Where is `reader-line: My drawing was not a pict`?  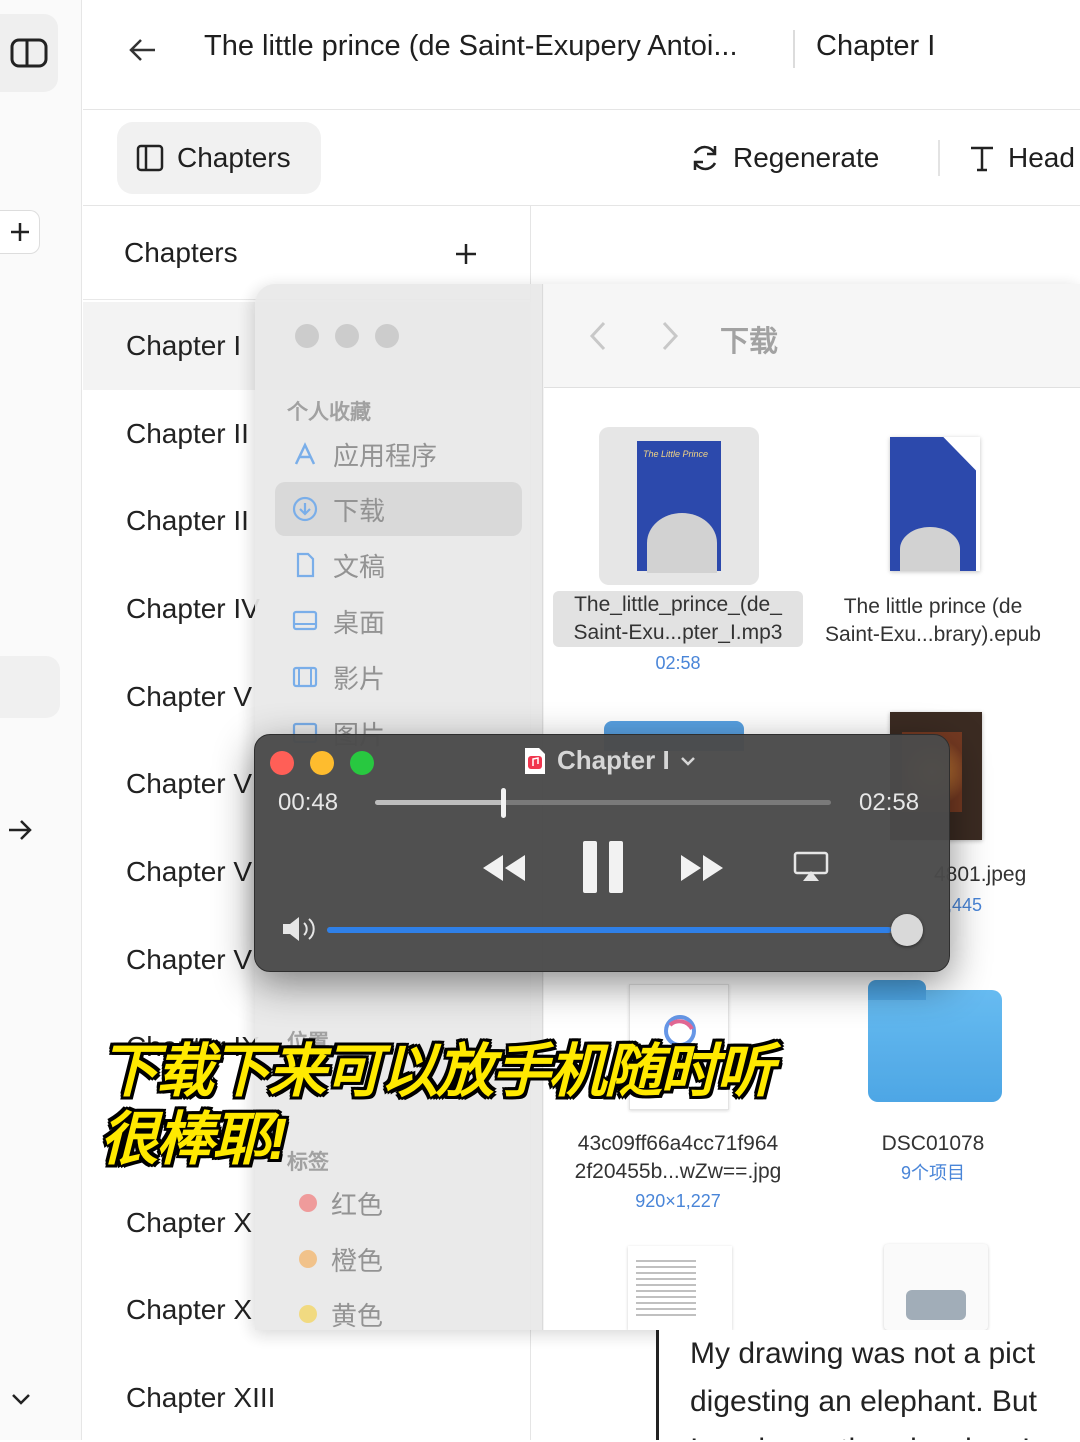
reader-line: My drawing was not a pict is located at coordinates (863, 1353).